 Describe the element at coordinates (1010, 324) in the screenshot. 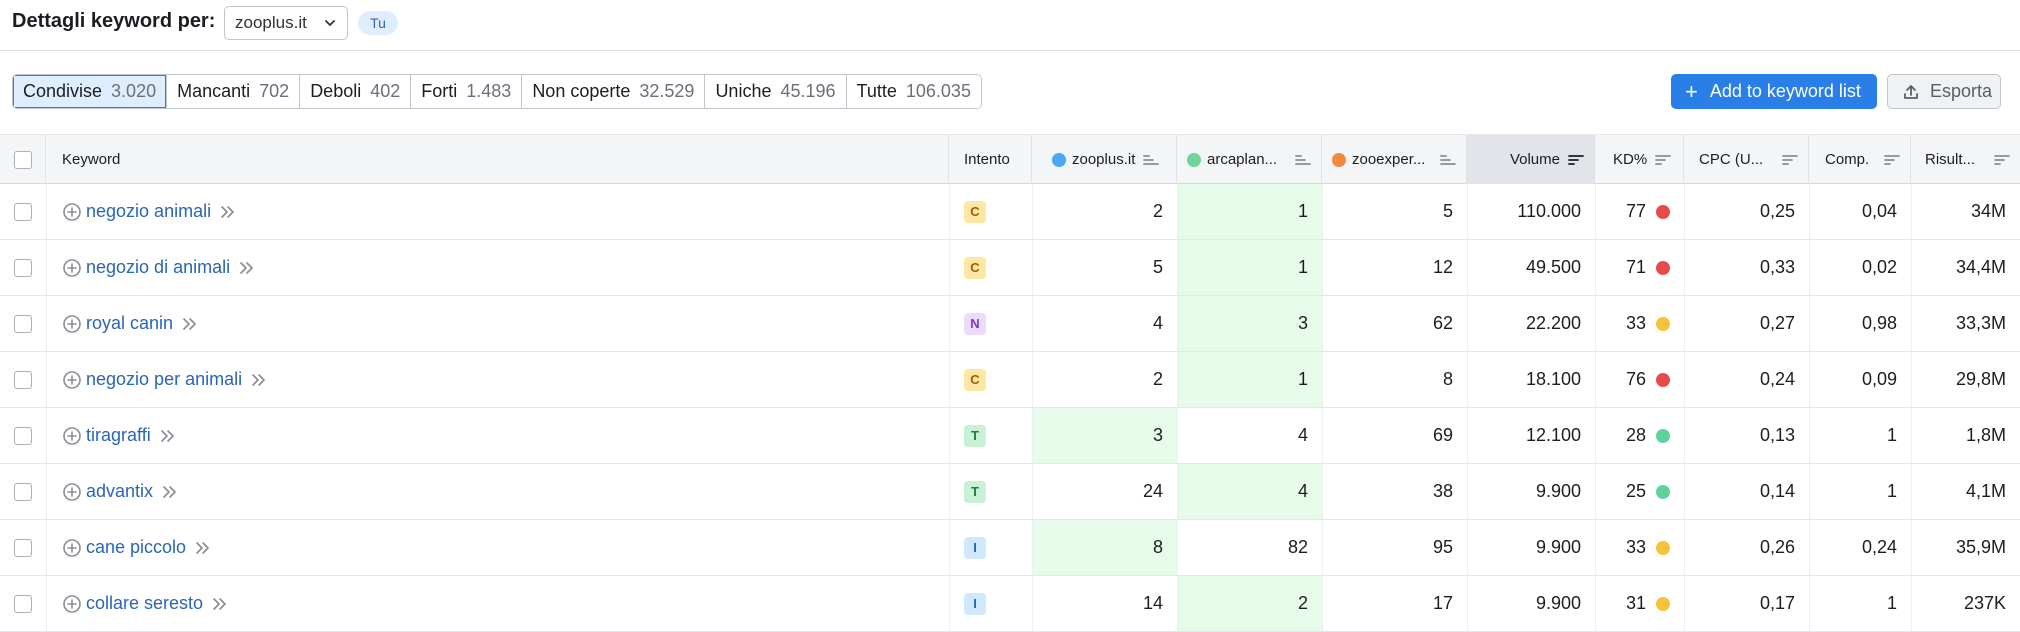

I see `table-row: royal canin N 4 3 62 22.200 33 0,27 0,98 33,3M` at that location.